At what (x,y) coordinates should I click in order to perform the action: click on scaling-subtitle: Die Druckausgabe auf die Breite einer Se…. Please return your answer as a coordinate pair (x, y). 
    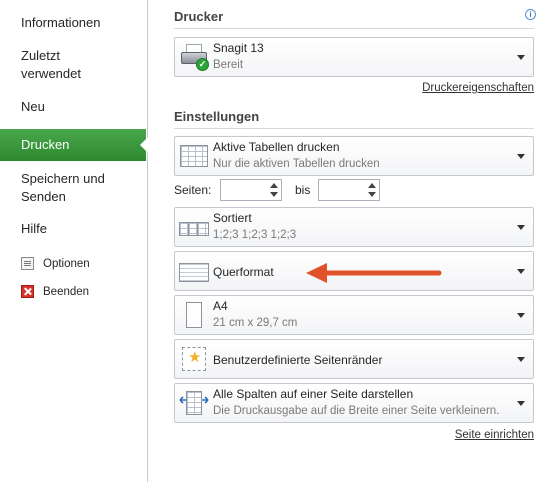
    Looking at the image, I should click on (356, 411).